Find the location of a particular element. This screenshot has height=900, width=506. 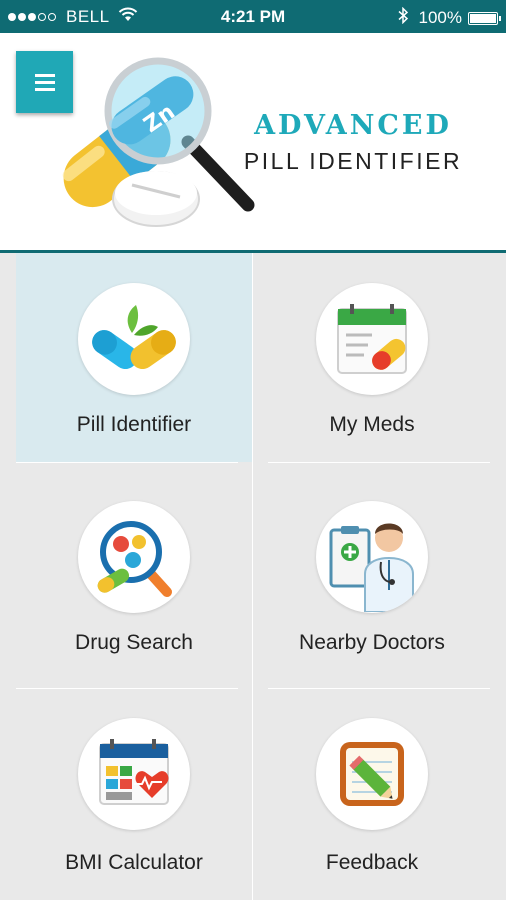

doctor-icon is located at coordinates (372, 557).